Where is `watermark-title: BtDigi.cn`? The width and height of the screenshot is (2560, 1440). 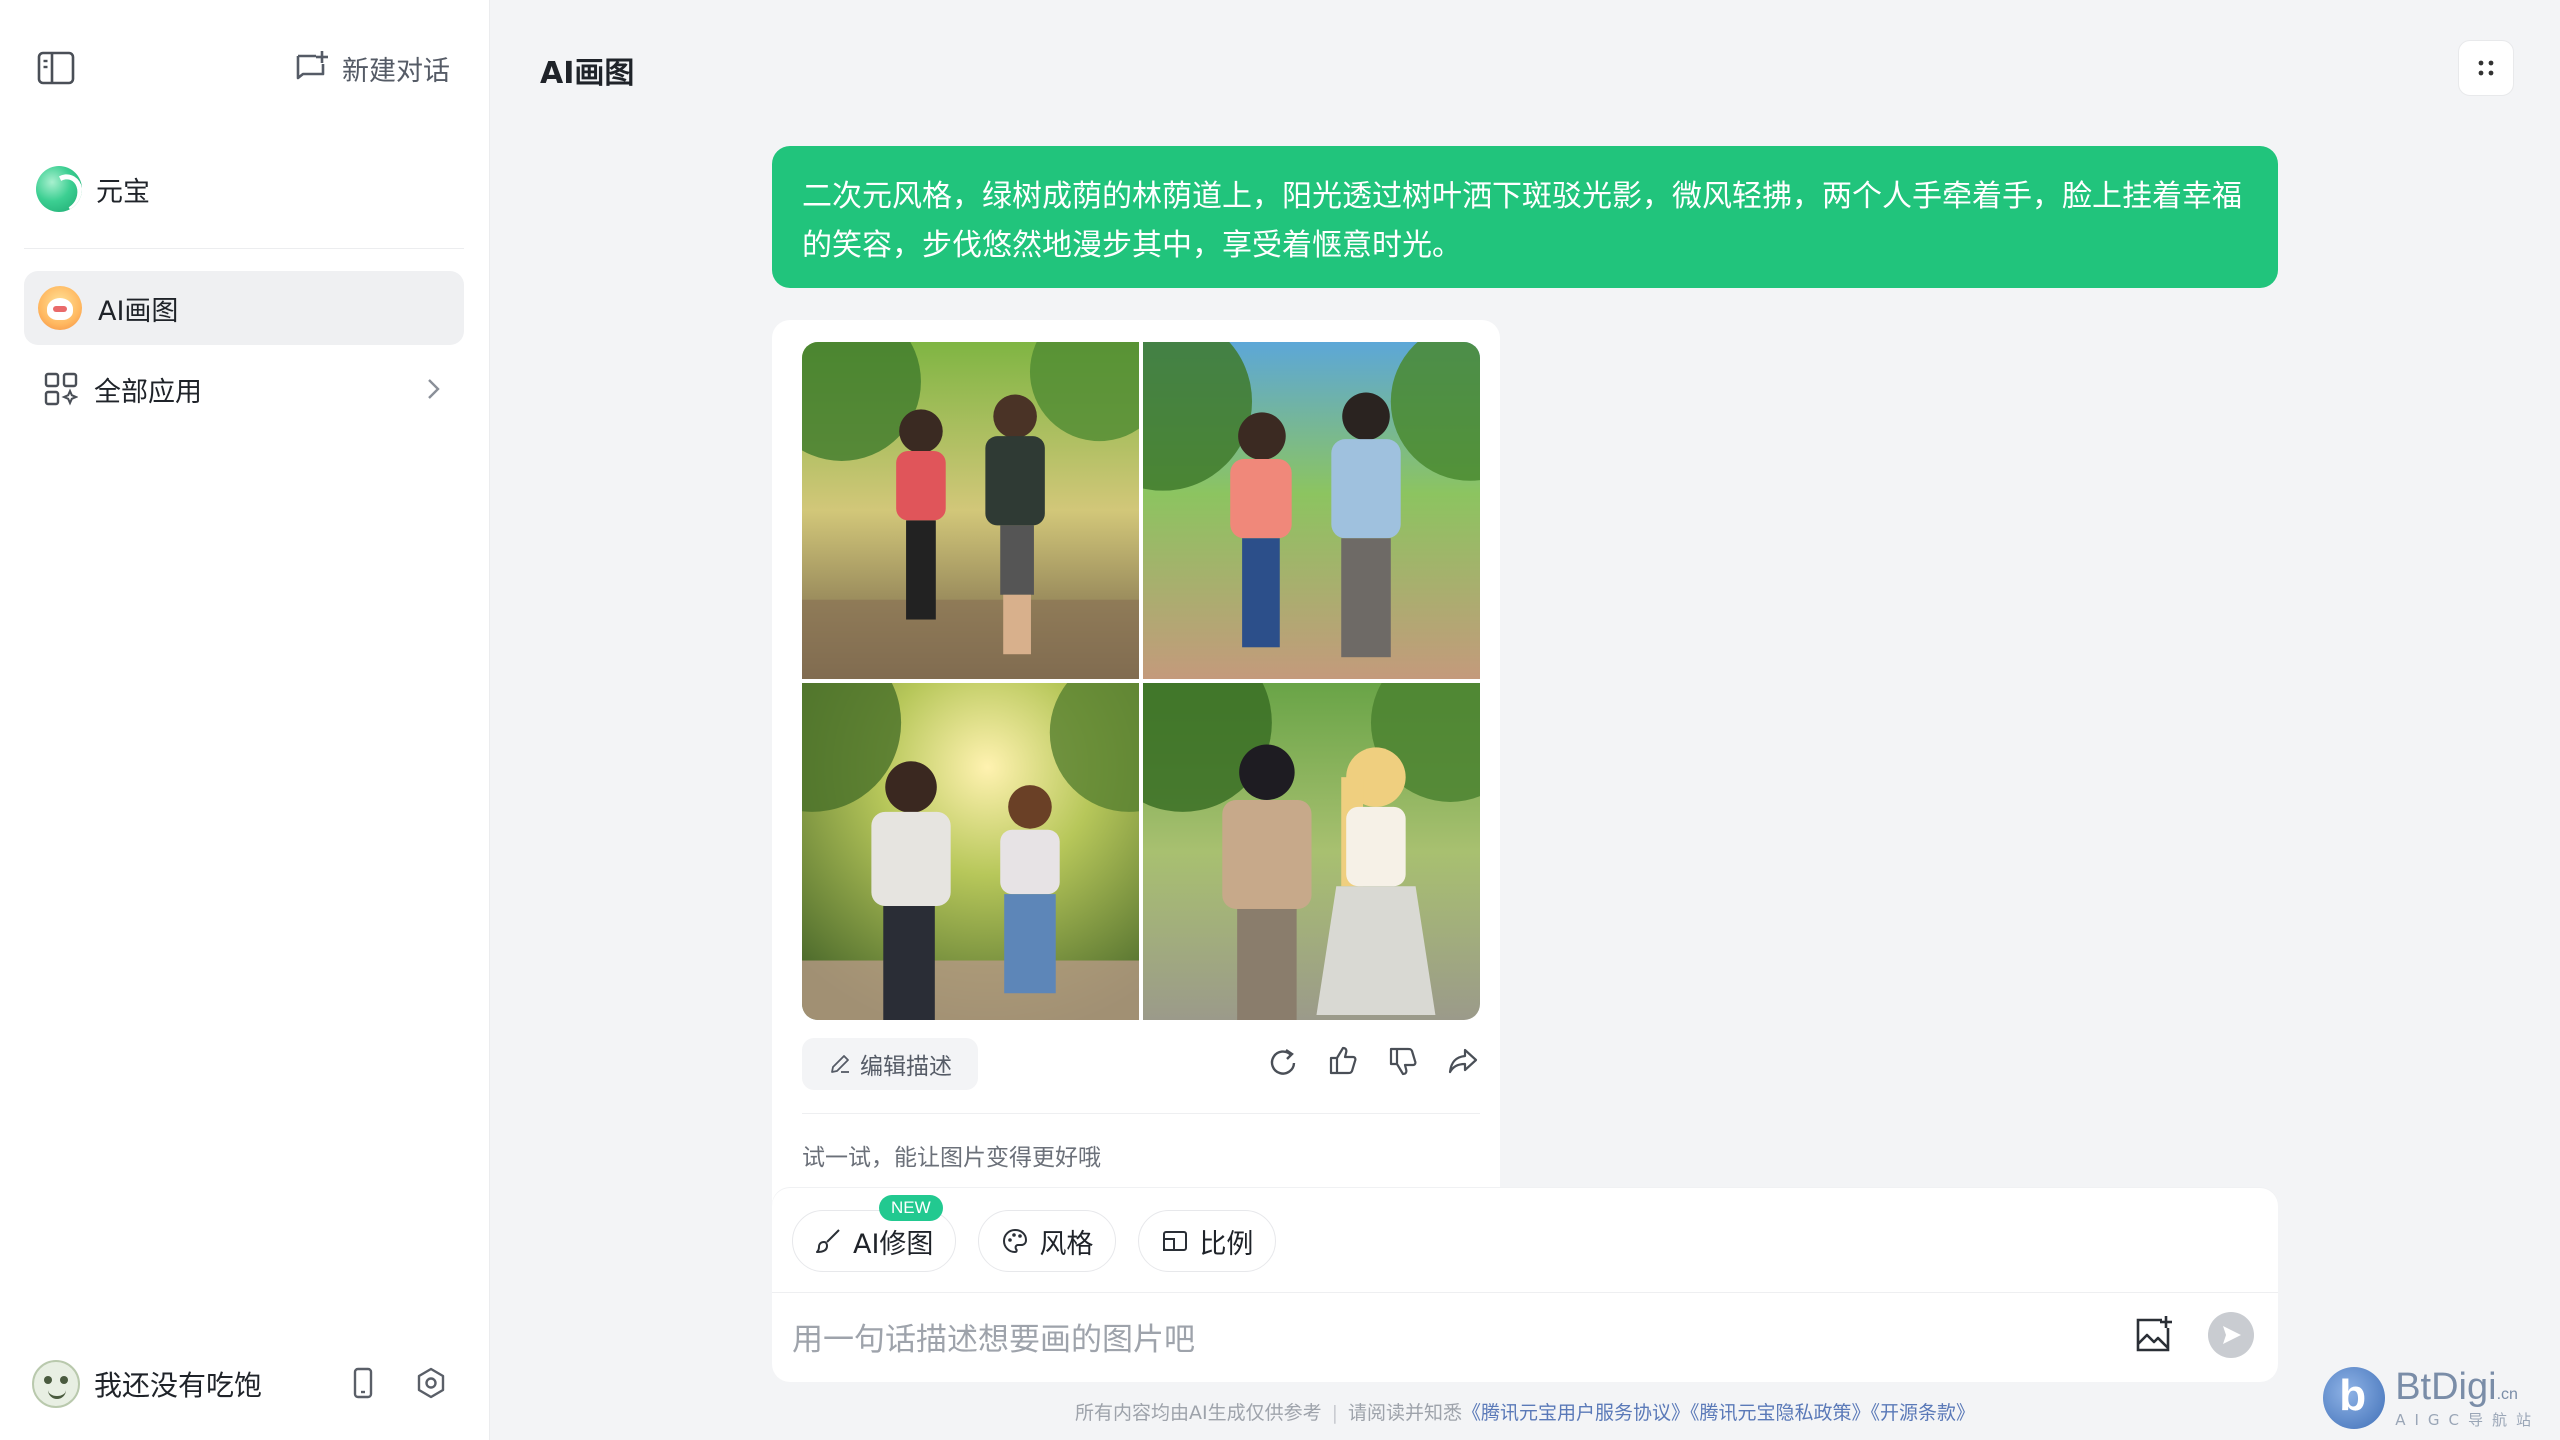
watermark-title: BtDigi.cn is located at coordinates (2456, 1387).